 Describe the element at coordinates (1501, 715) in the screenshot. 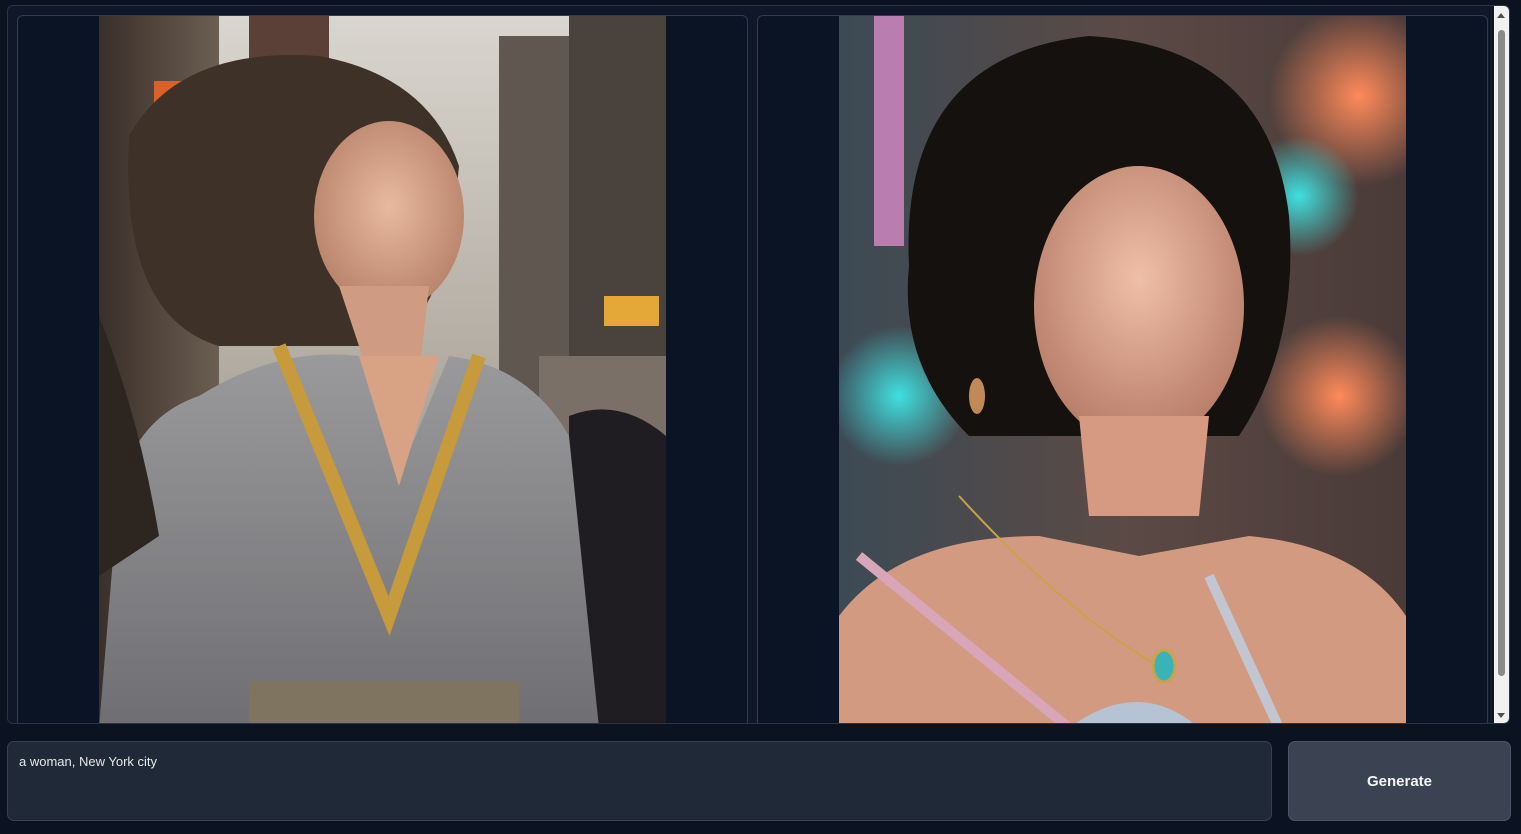

I see `scroll-down-icon` at that location.